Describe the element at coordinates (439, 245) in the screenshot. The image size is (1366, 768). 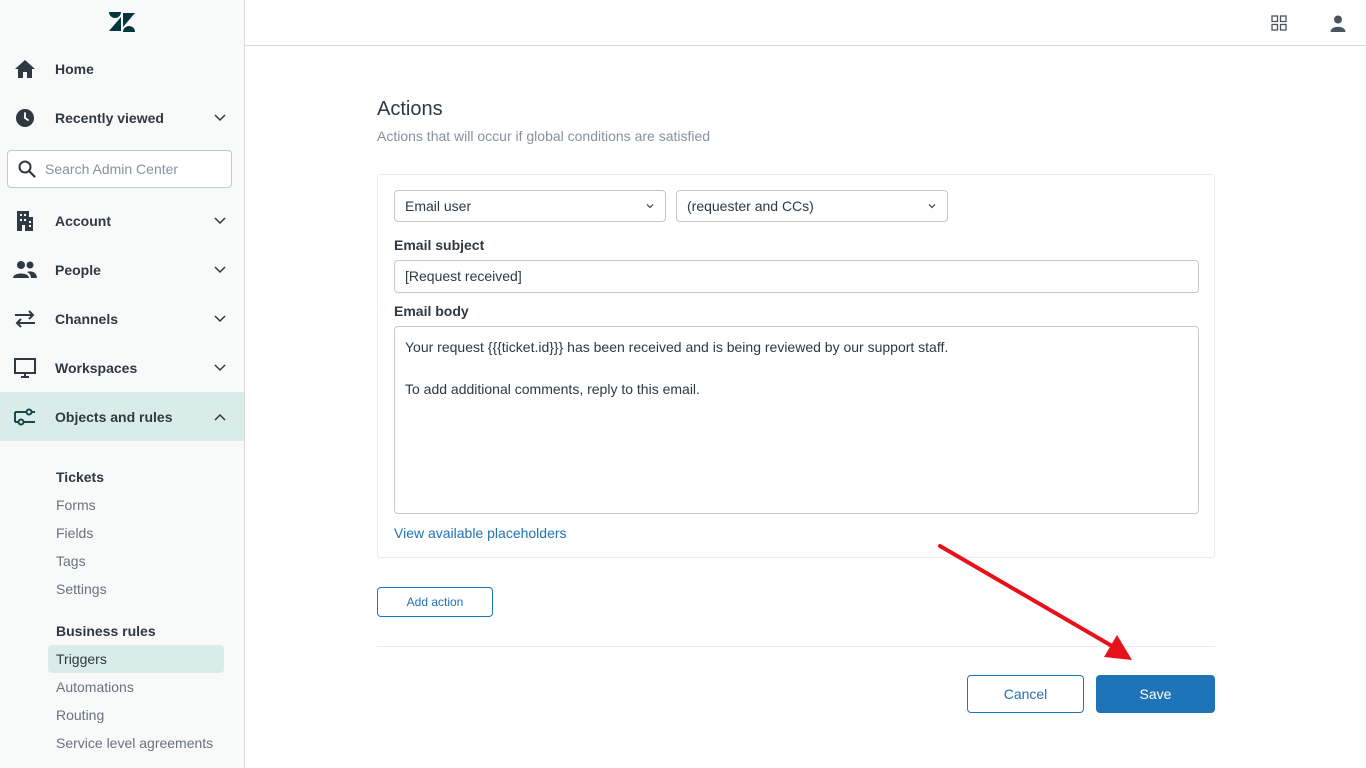
I see `email-subject-label: Email subject` at that location.